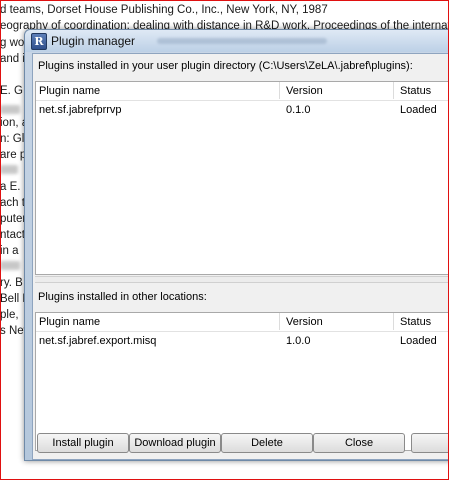 This screenshot has height=480, width=449. I want to click on title-bar: R Plugin manager, so click(237, 41).